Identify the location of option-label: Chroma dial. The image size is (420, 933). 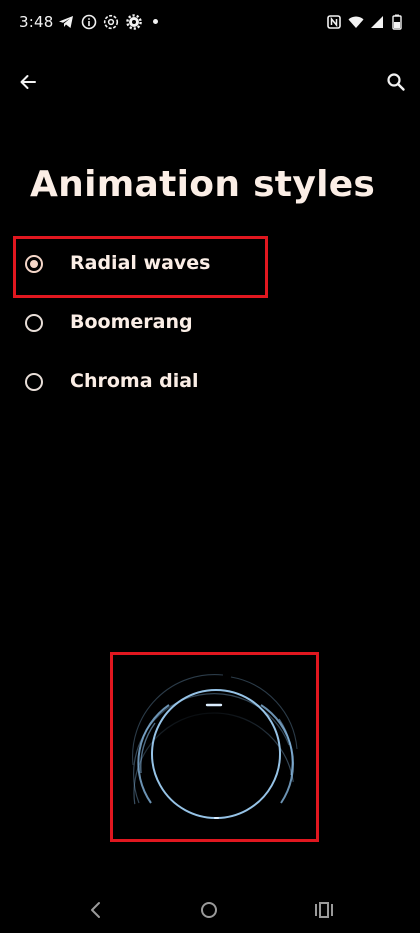
(134, 381).